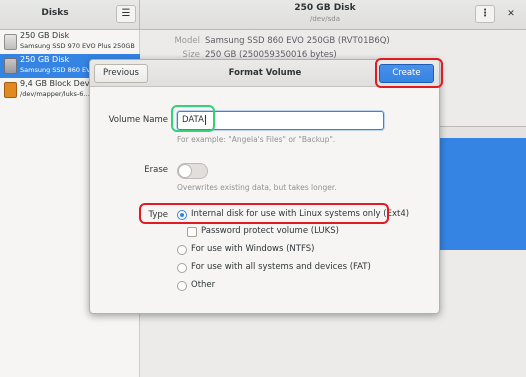 The width and height of the screenshot is (526, 377). Describe the element at coordinates (55, 13) in the screenshot. I see `app-title: Disks` at that location.